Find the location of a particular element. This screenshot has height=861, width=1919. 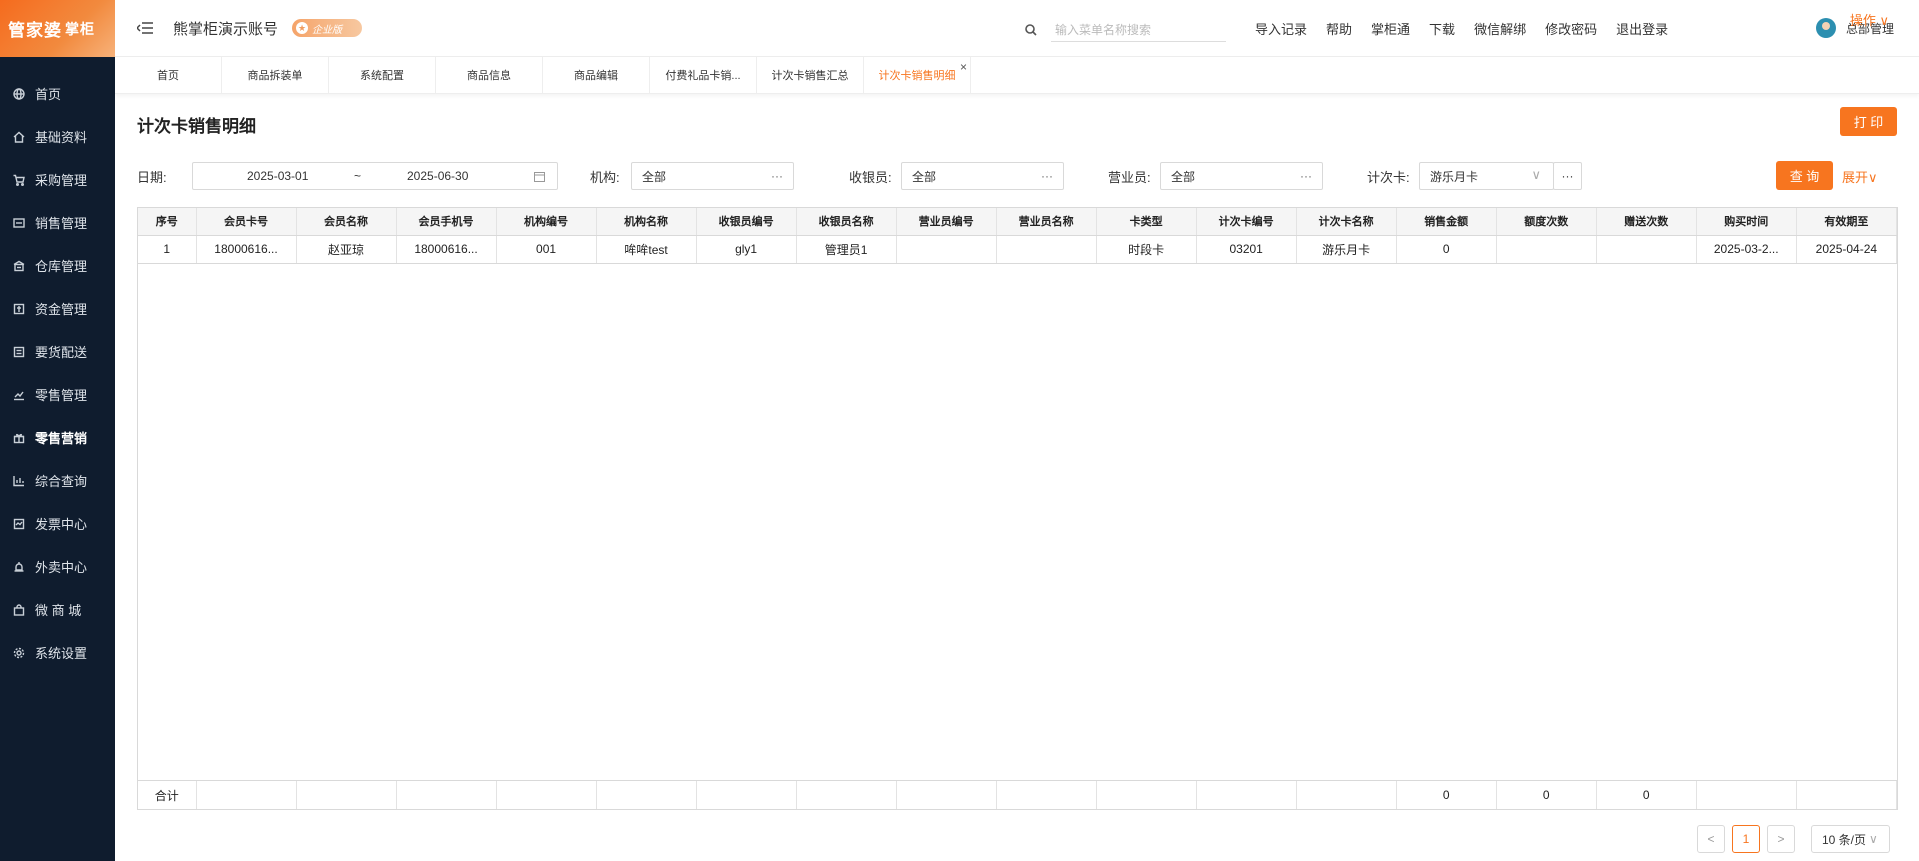

cashier-select: 全部 ··· is located at coordinates (982, 176).